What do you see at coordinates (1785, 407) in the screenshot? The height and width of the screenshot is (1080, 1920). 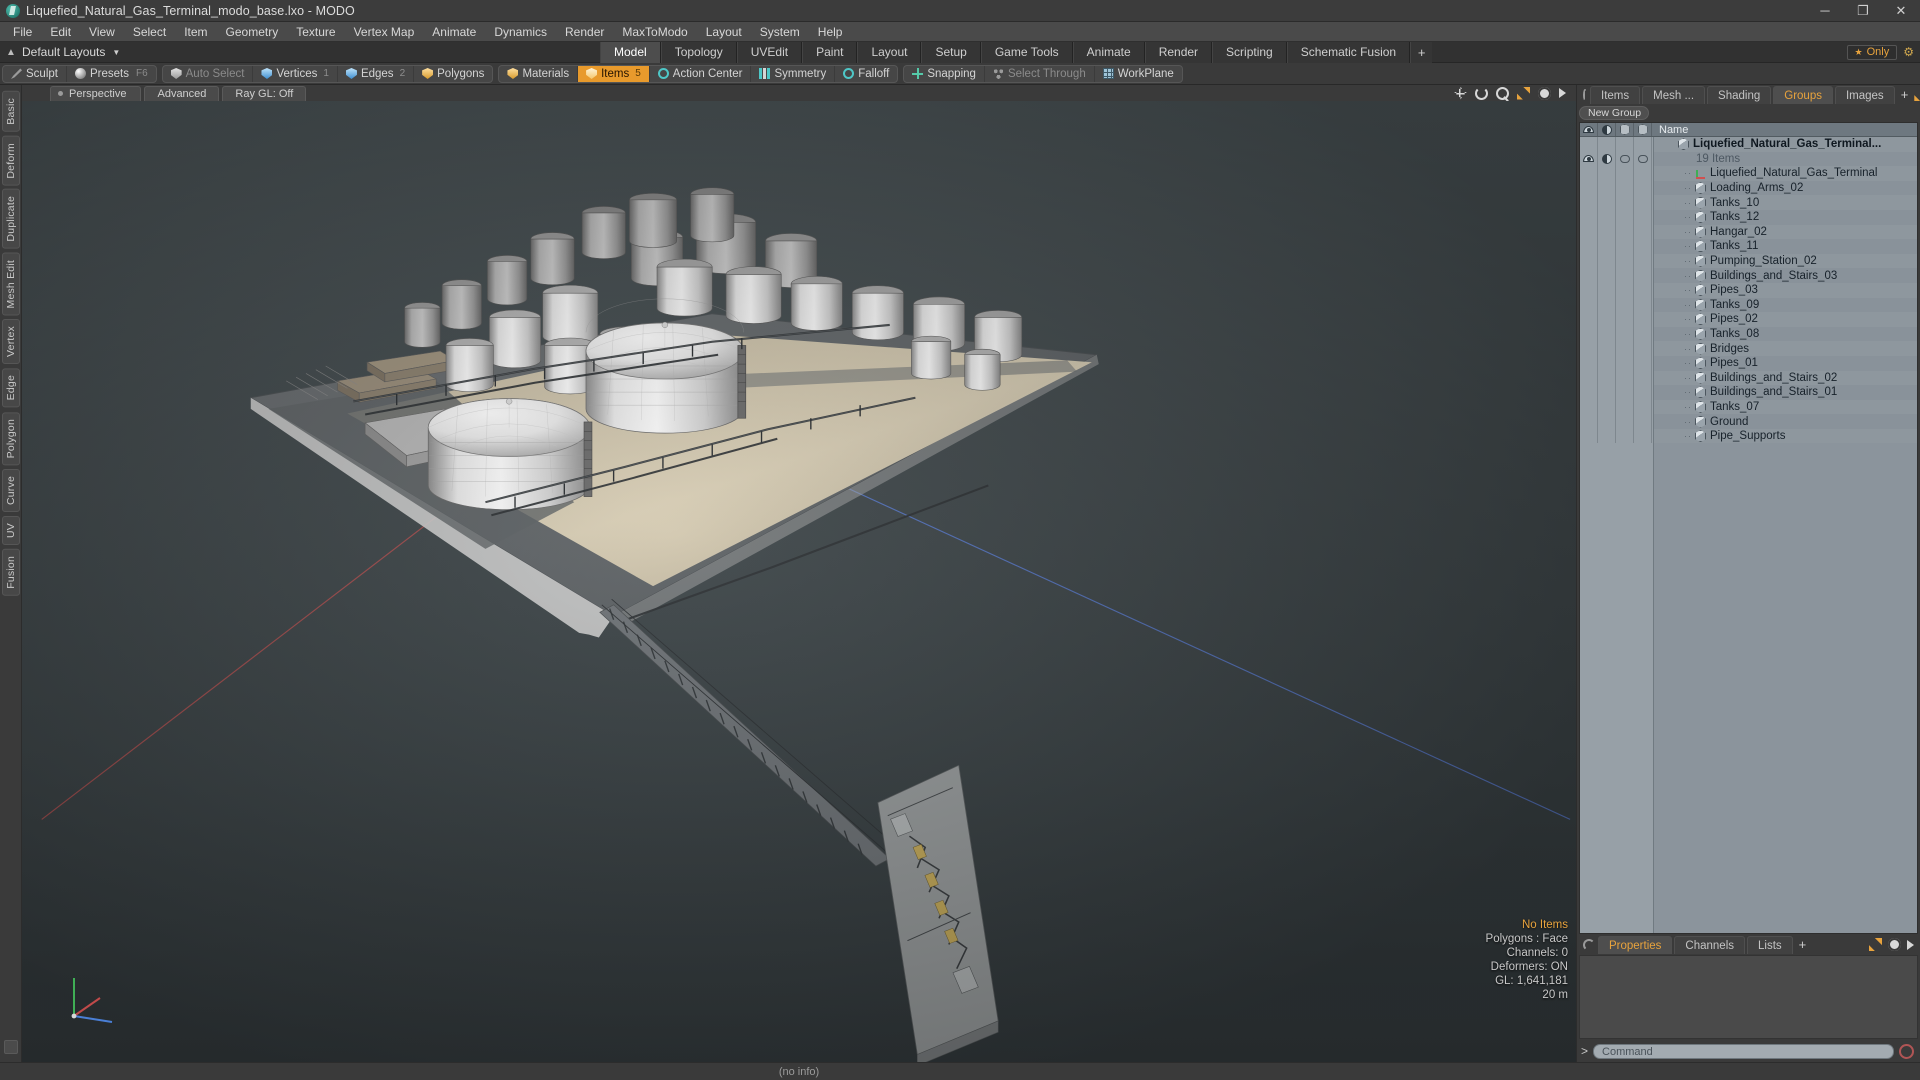 I see `list-item: ·· Tanks_07` at bounding box center [1785, 407].